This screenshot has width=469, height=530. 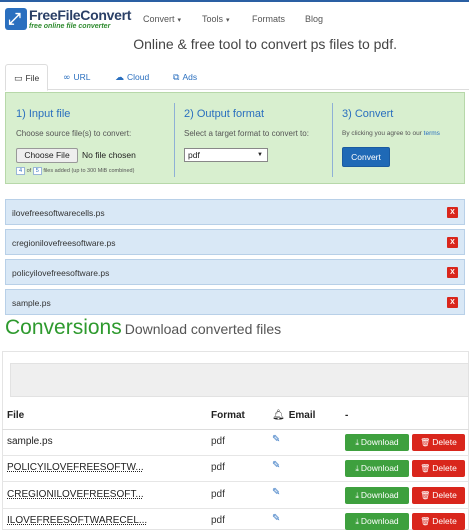 What do you see at coordinates (235, 272) in the screenshot?
I see `queued-file-row: policyilovefreesoftware.ps X` at bounding box center [235, 272].